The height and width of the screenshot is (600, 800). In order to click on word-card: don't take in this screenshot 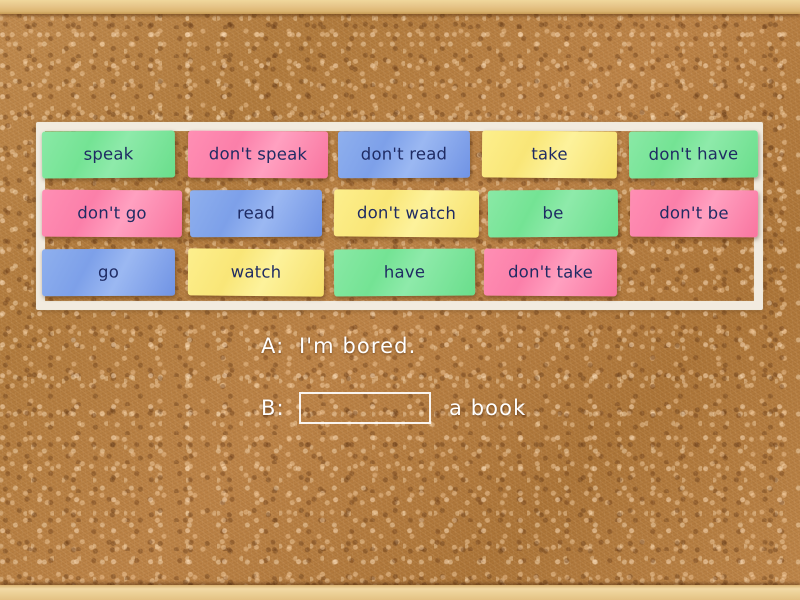, I will do `click(550, 272)`.